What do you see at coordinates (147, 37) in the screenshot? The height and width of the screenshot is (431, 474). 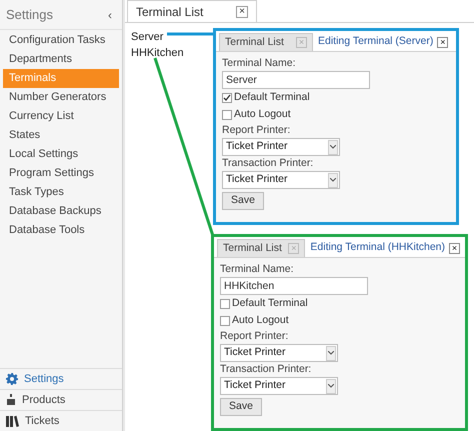 I see `list-item: Server` at bounding box center [147, 37].